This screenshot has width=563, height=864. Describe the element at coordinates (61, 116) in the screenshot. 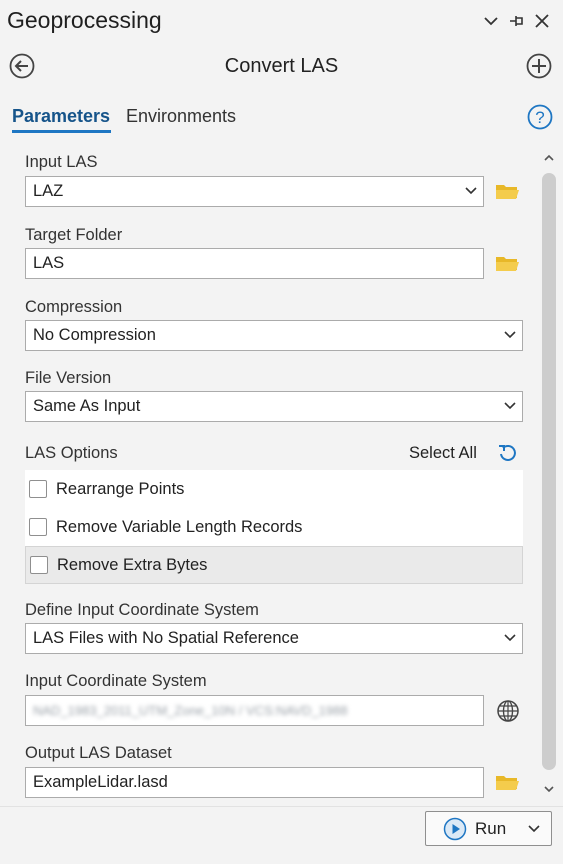

I see `tab-parameters: Parameters` at that location.